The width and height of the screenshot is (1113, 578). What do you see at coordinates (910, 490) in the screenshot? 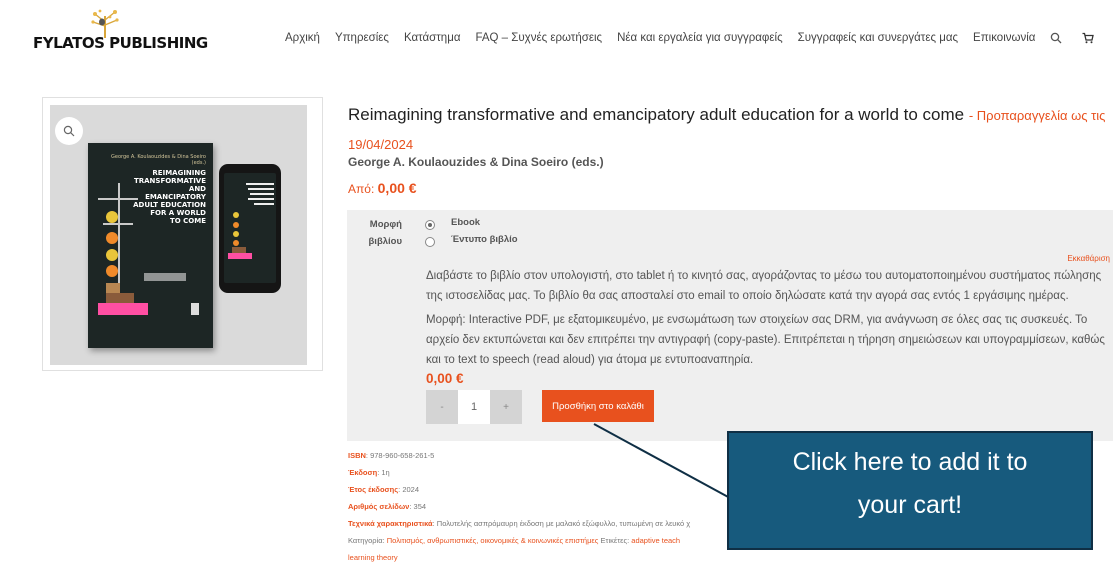
I see `callout-box: Click here to add it to your cart!` at bounding box center [910, 490].